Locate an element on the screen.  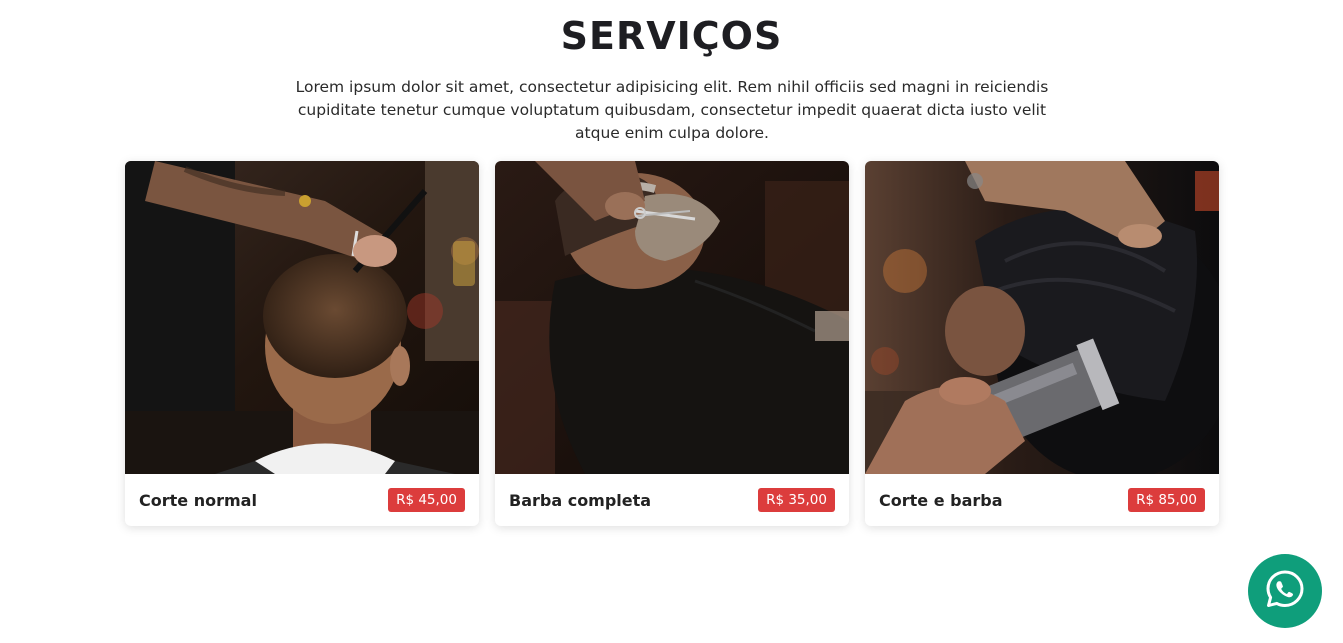
service-name: Corte e barba is located at coordinates (941, 500).